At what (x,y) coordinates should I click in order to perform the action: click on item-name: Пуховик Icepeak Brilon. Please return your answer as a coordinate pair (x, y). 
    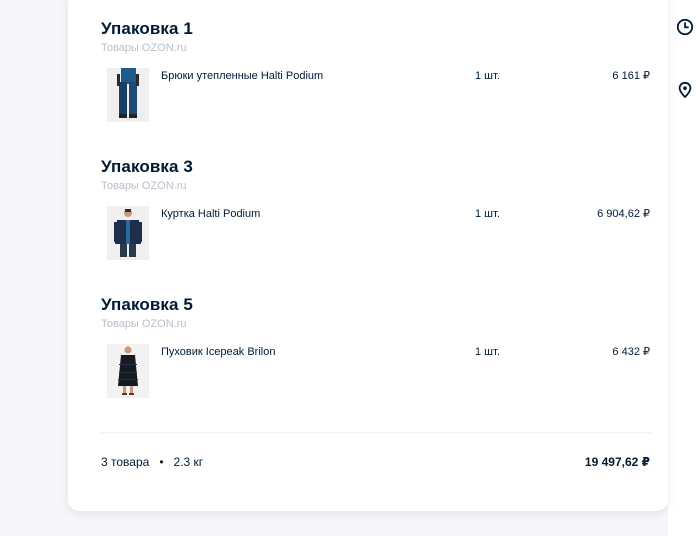
    Looking at the image, I should click on (218, 352).